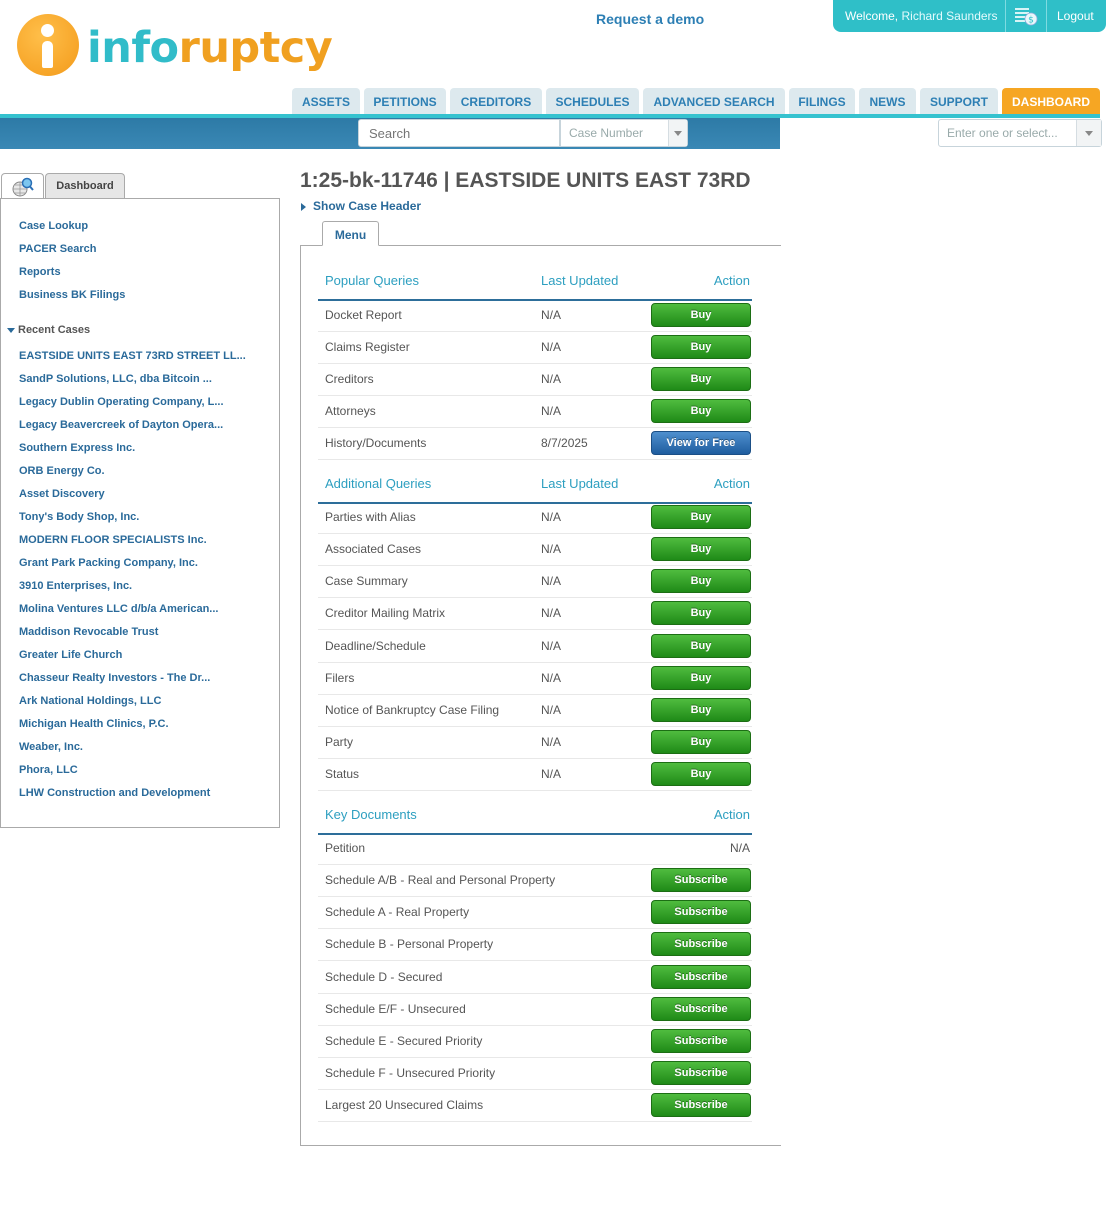 The height and width of the screenshot is (1206, 1115). I want to click on search-type-select: Case Number, so click(624, 133).